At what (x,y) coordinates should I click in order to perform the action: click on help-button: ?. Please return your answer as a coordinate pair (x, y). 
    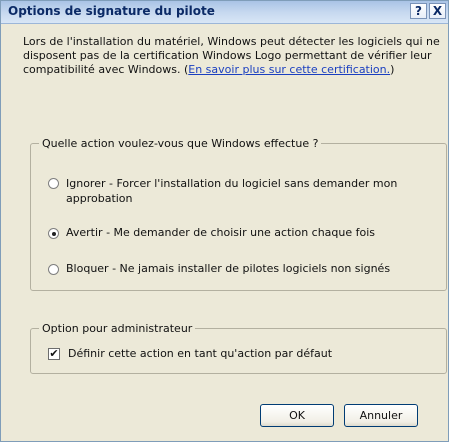
    Looking at the image, I should click on (418, 11).